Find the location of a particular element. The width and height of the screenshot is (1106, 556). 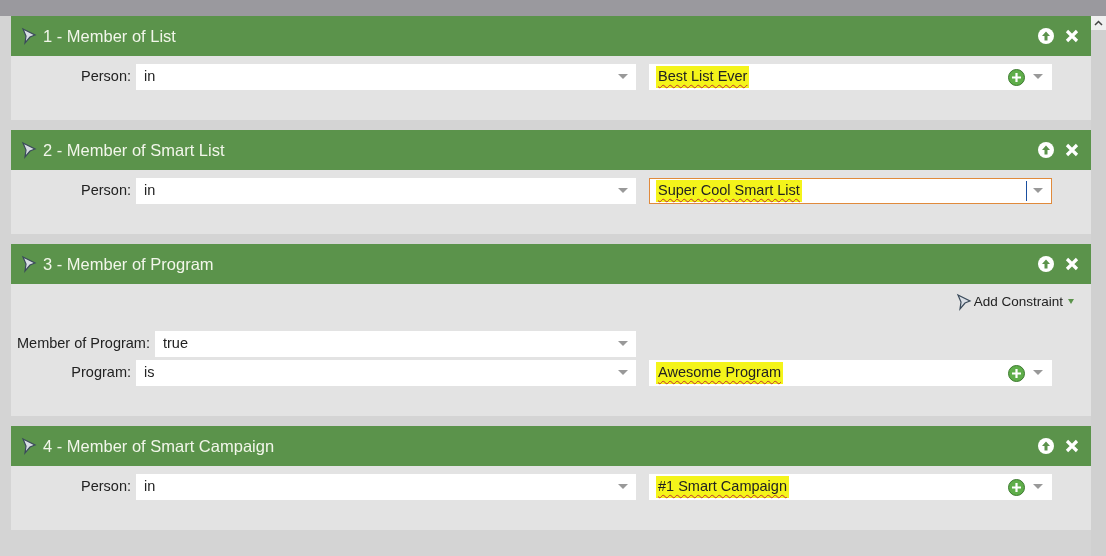

field-label: Program: is located at coordinates (101, 373).